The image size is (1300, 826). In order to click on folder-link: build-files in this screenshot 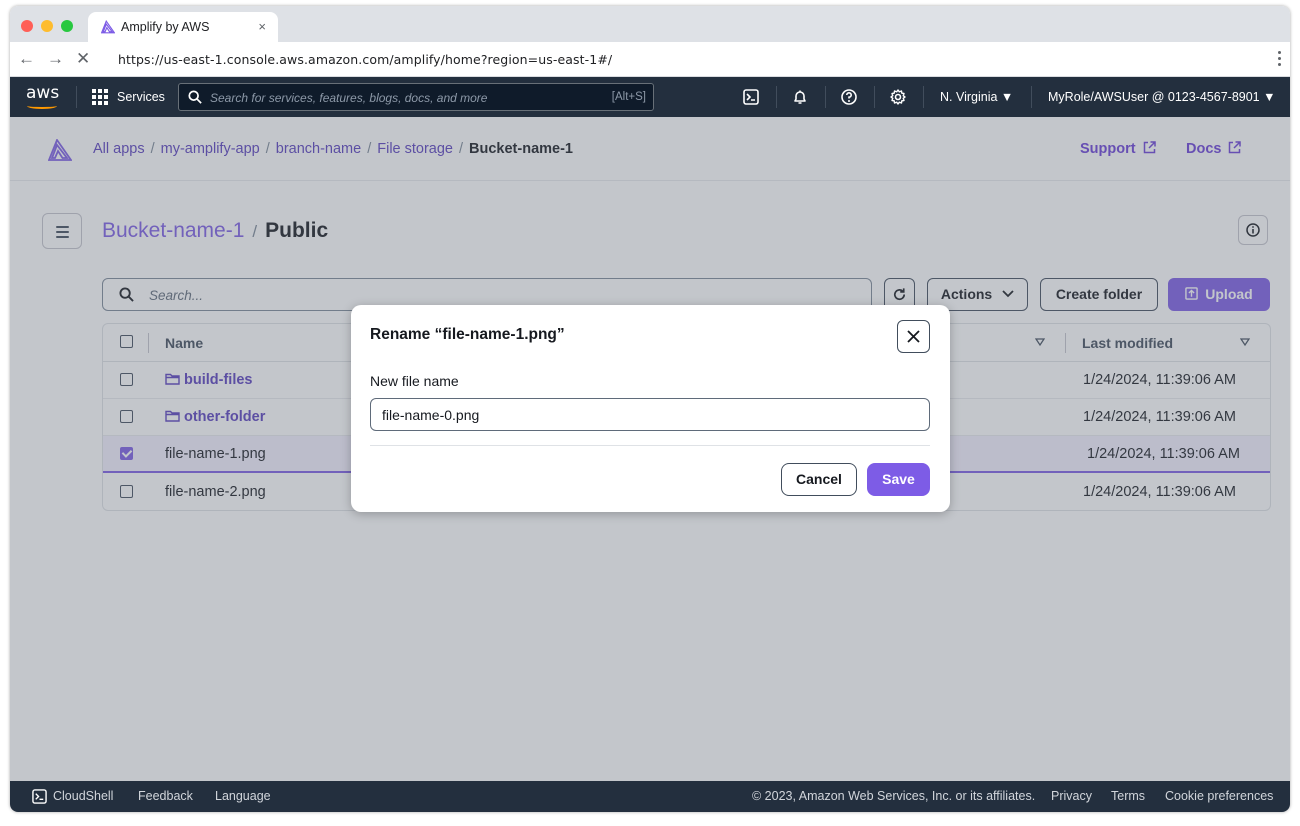, I will do `click(208, 380)`.